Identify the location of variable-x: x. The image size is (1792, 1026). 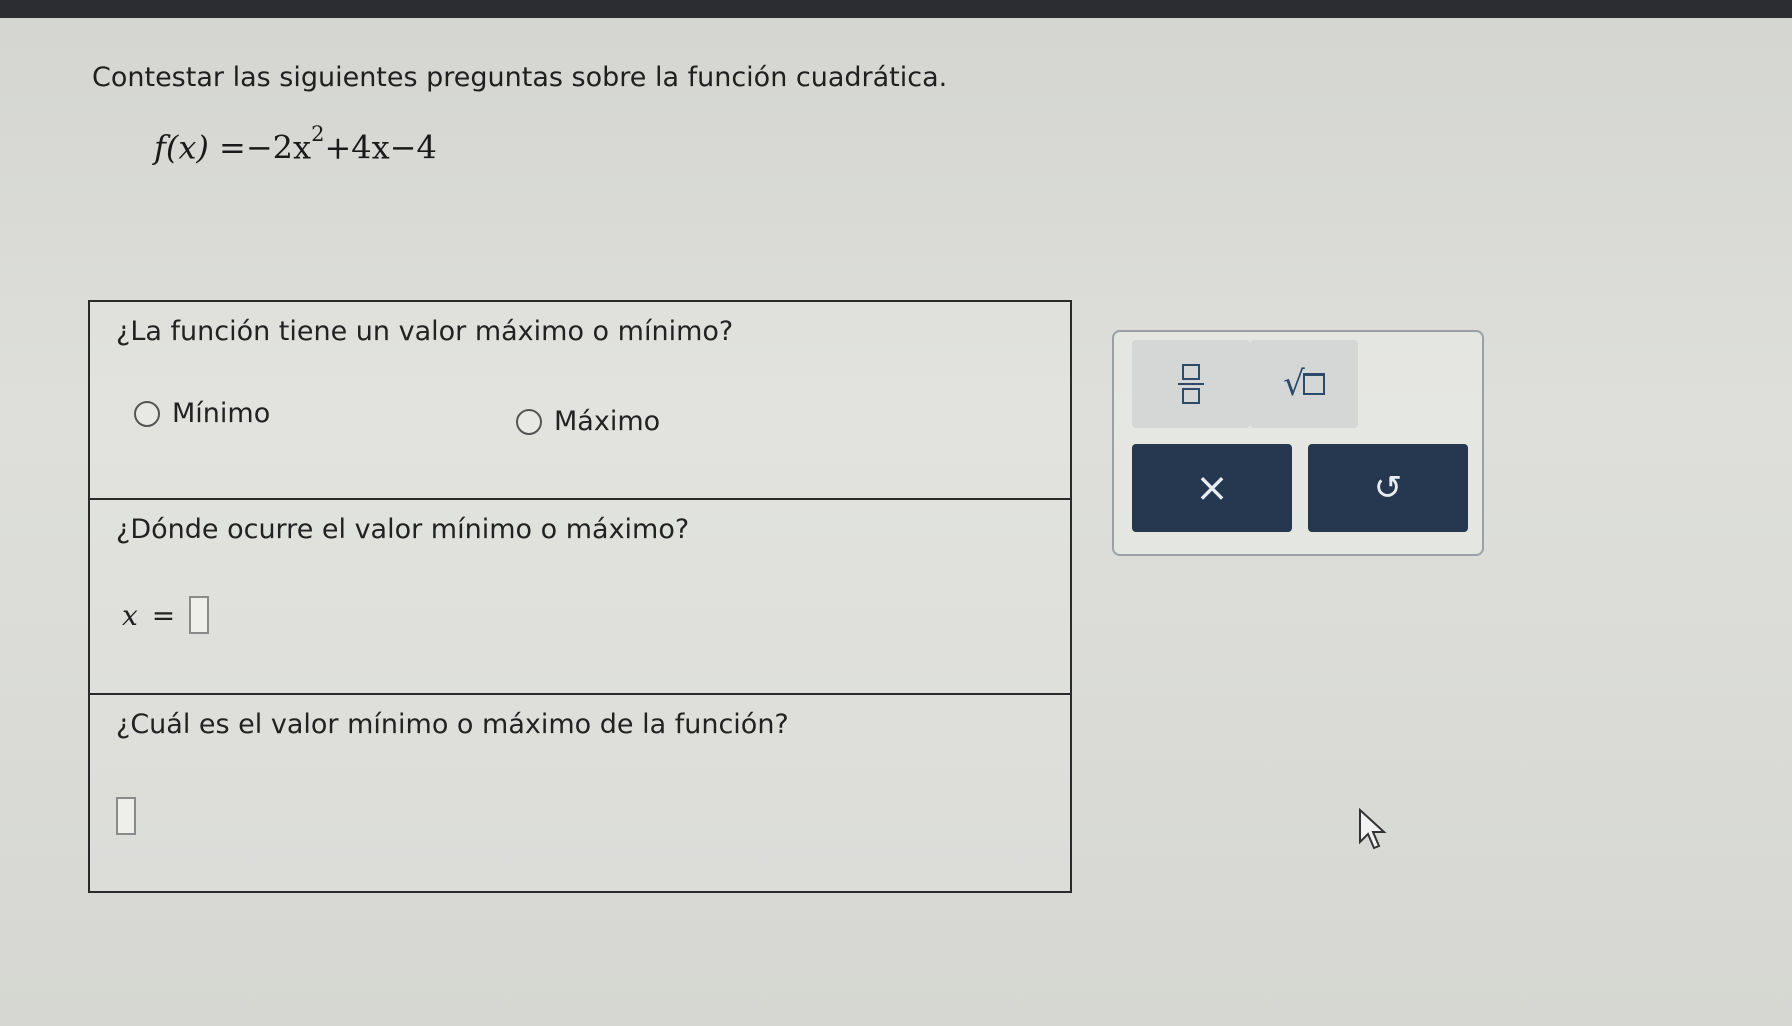
(130, 615).